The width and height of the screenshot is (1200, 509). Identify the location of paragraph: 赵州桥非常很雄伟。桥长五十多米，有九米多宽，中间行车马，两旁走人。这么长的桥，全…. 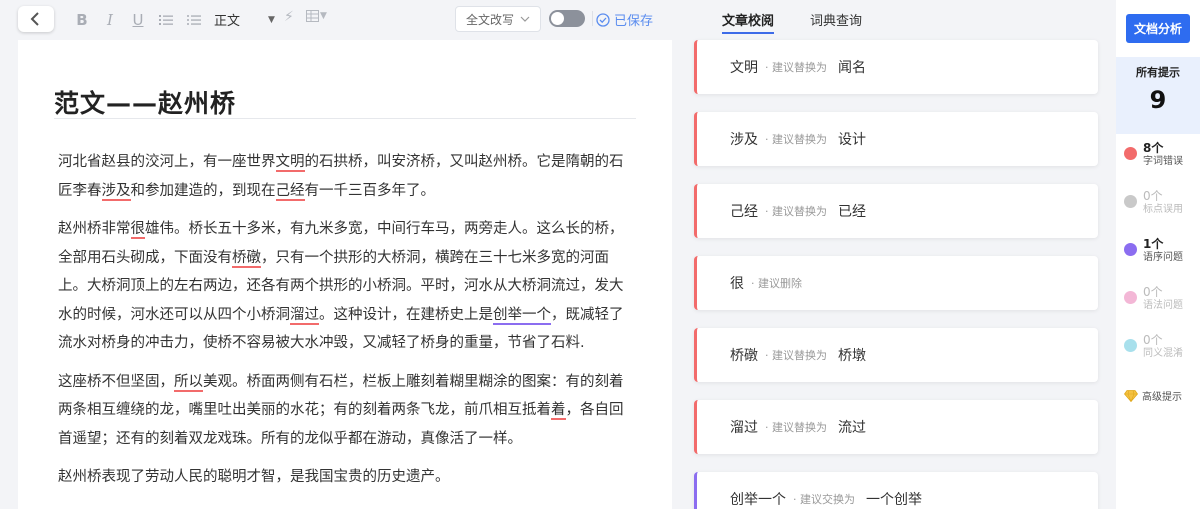
(347, 286).